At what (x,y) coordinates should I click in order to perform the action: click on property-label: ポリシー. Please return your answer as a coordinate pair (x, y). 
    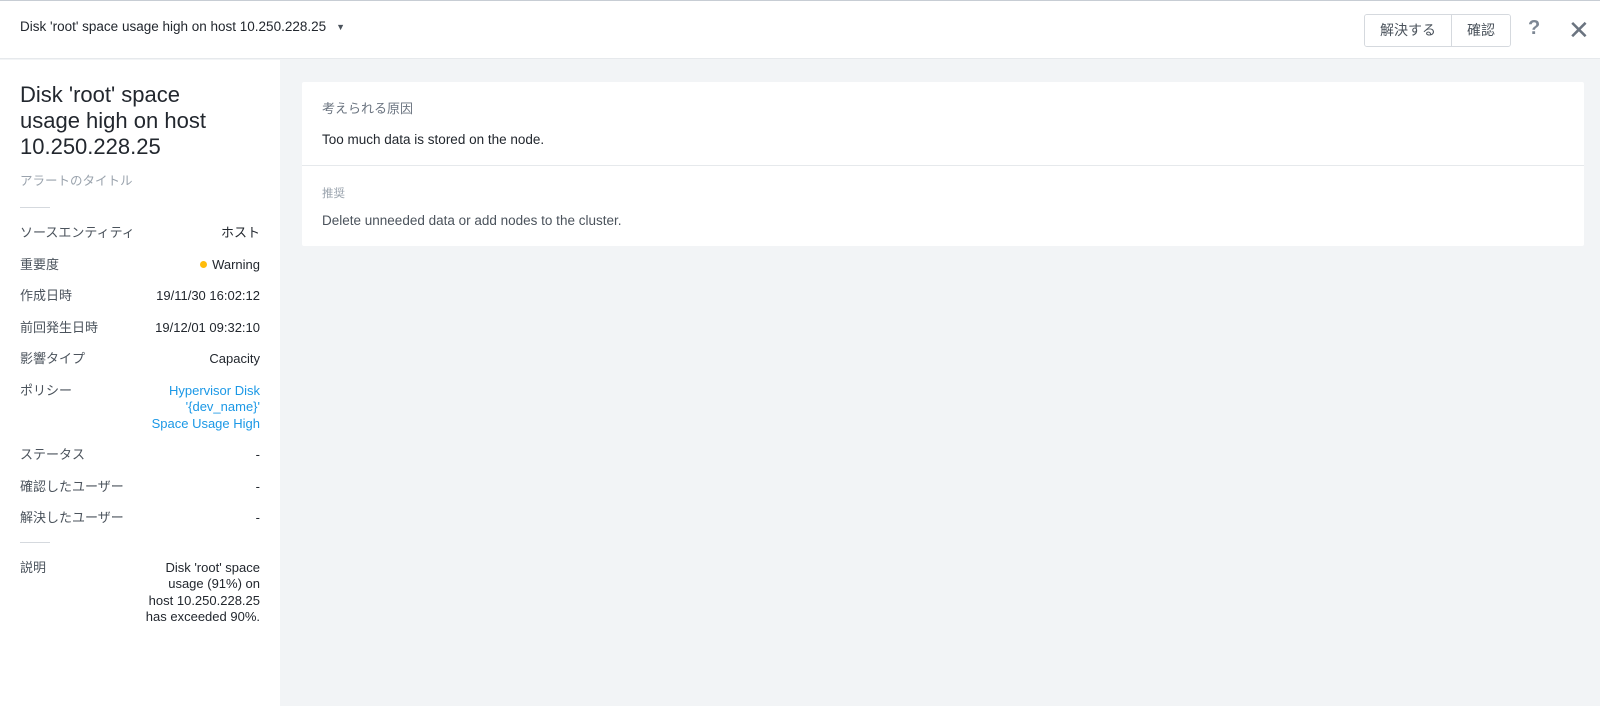
    Looking at the image, I should click on (46, 390).